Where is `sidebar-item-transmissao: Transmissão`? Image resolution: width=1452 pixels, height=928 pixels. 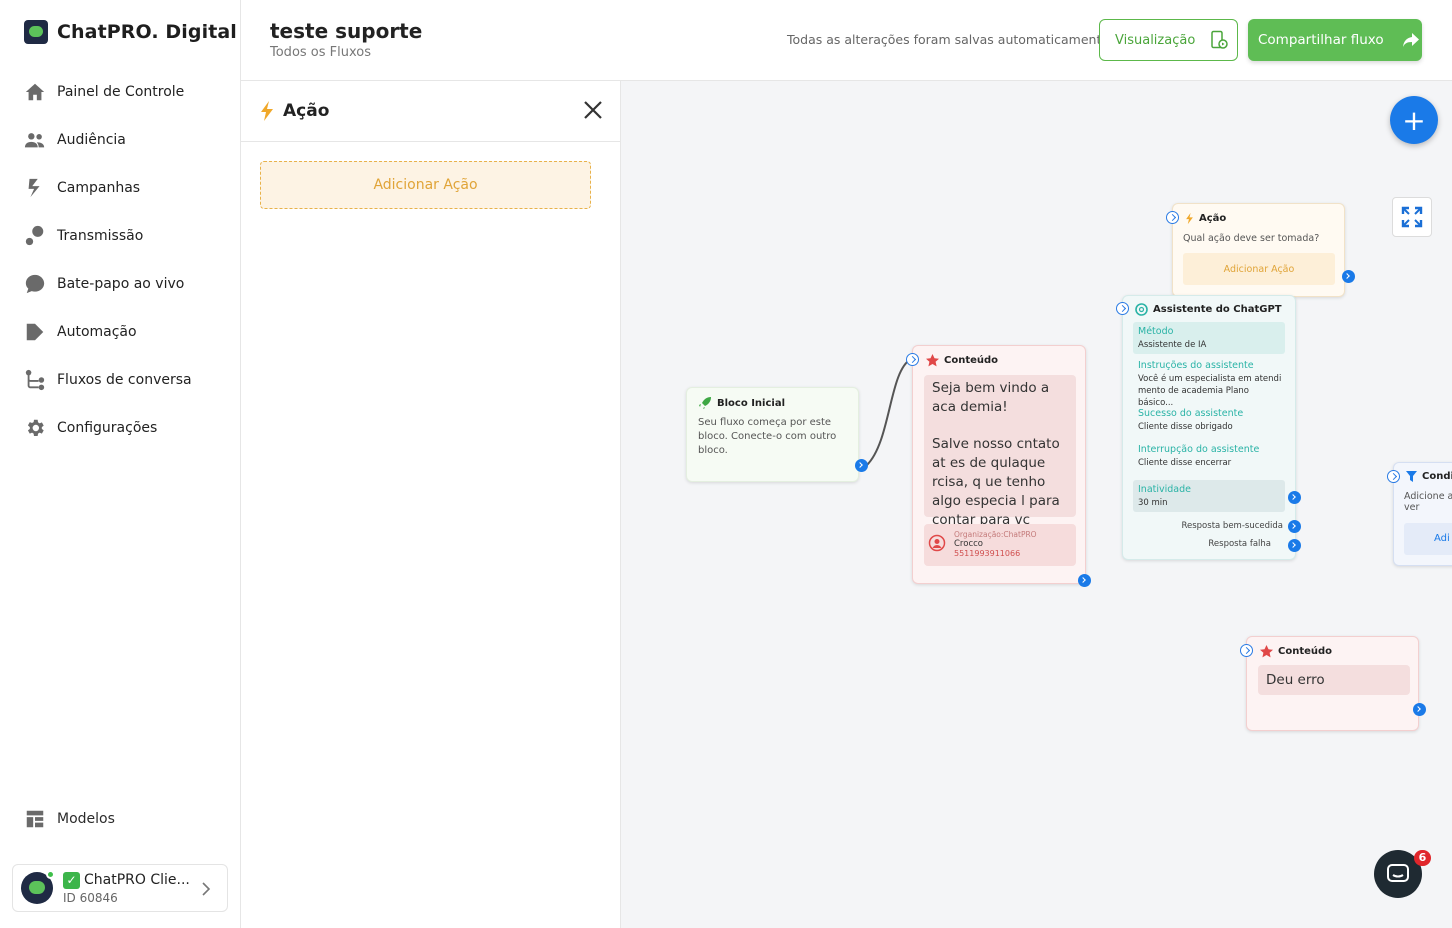 sidebar-item-transmissao: Transmissão is located at coordinates (129, 236).